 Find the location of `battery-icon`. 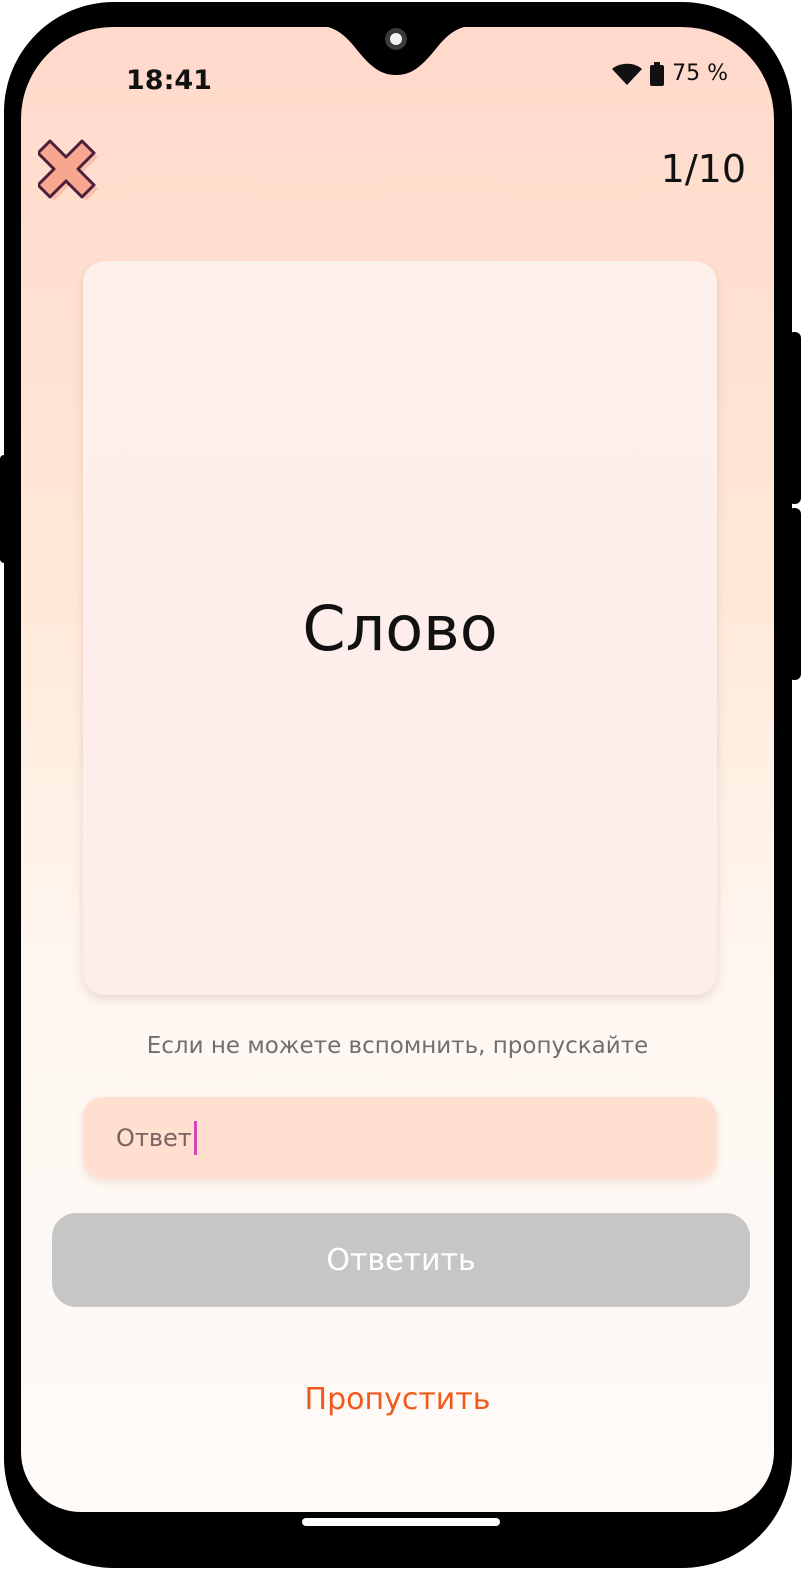

battery-icon is located at coordinates (657, 73).